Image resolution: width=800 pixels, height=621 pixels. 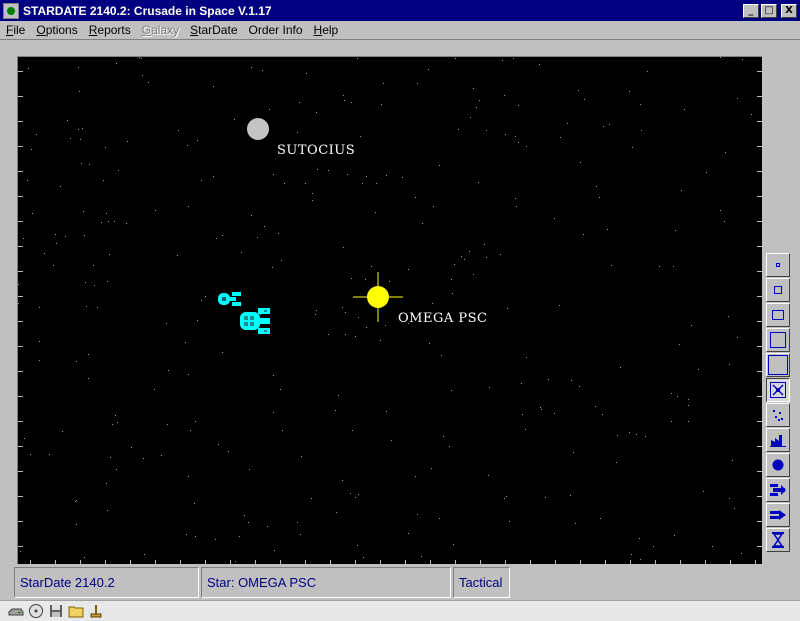 I want to click on menu-order-info-label: Order Info, so click(x=275, y=30).